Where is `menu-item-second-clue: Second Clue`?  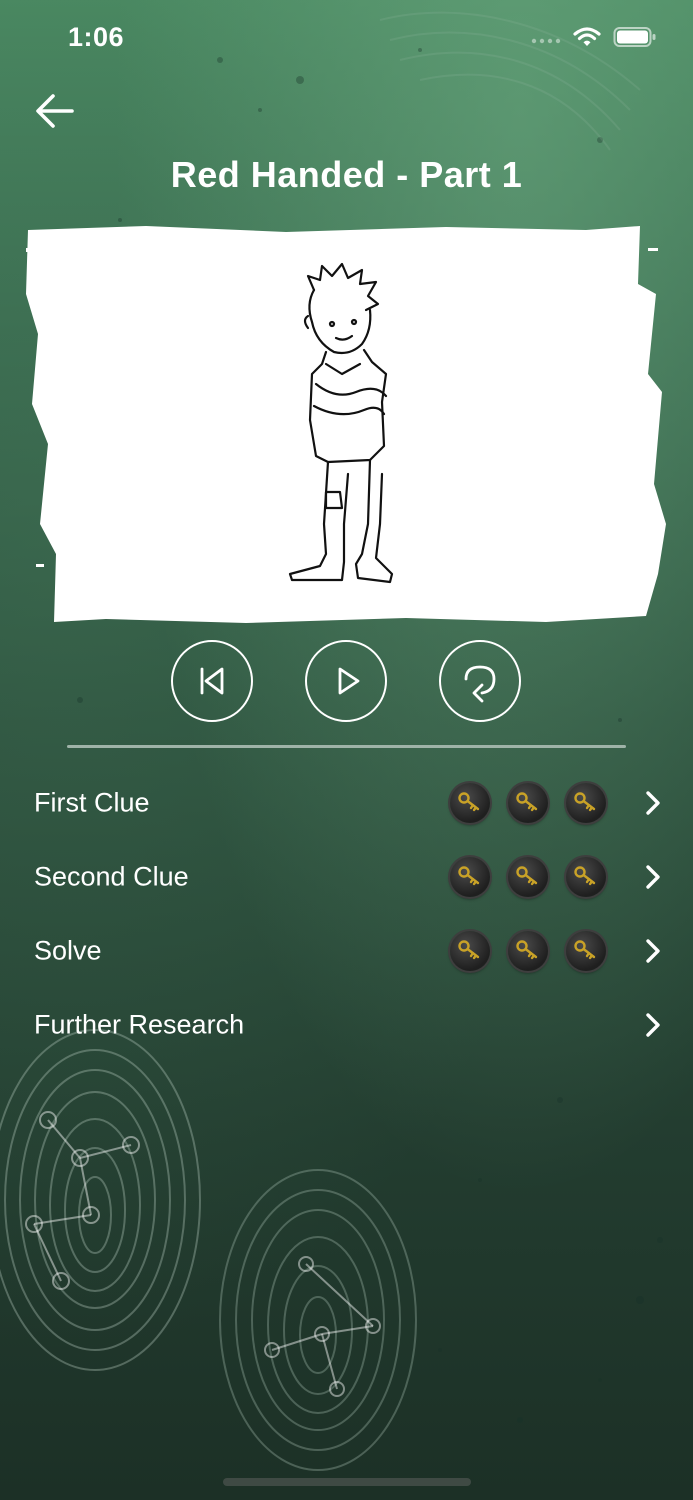
menu-item-second-clue: Second Clue is located at coordinates (346, 877).